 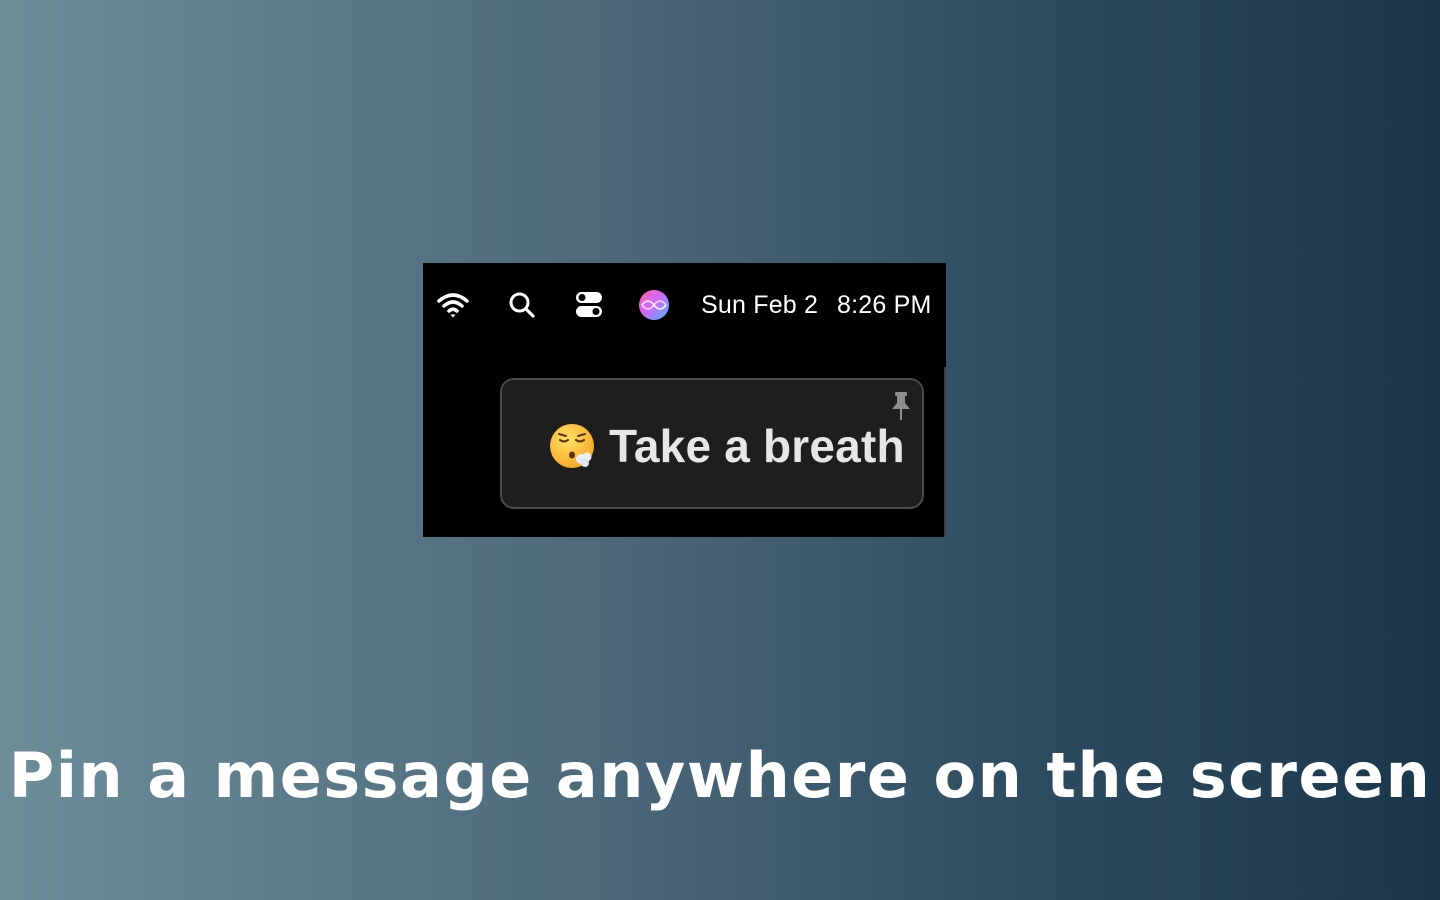 What do you see at coordinates (945, 452) in the screenshot?
I see `window-edge` at bounding box center [945, 452].